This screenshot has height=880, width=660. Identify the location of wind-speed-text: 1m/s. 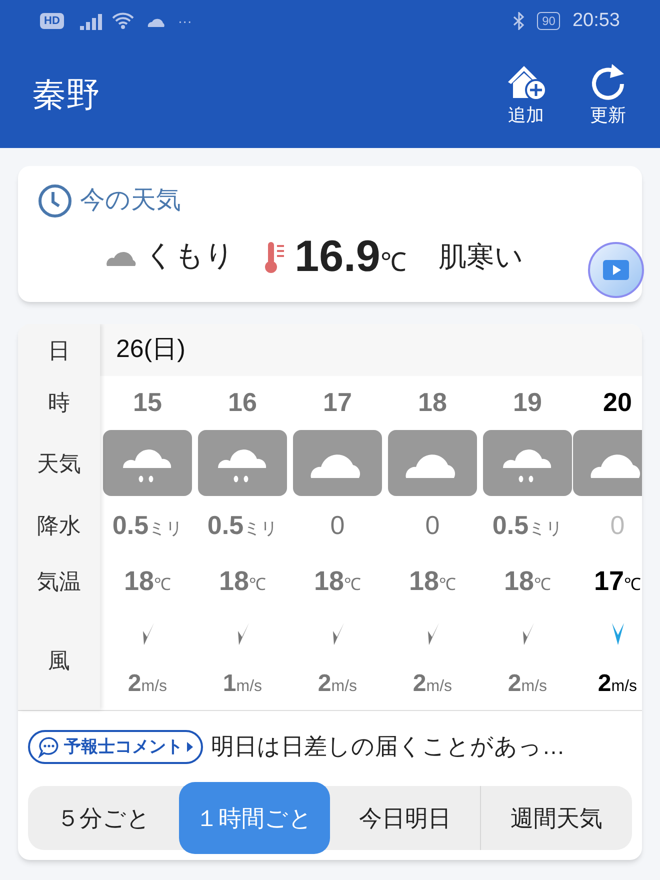
(242, 684).